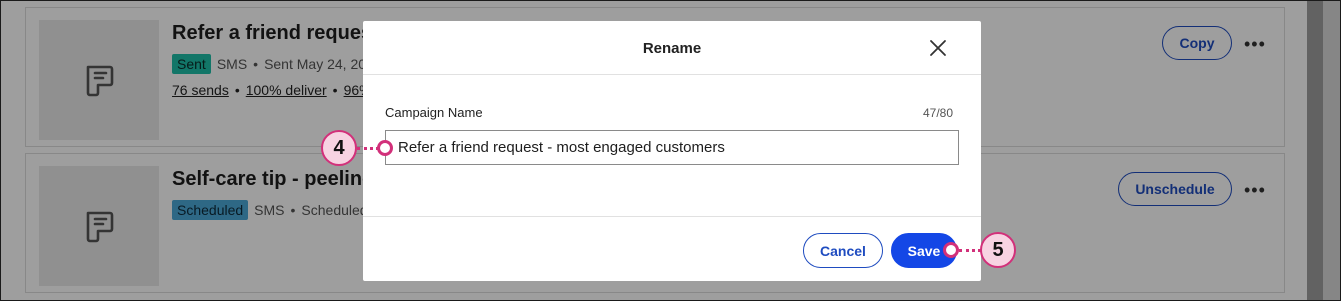 The image size is (1341, 301). I want to click on dialog-title: Rename, so click(672, 48).